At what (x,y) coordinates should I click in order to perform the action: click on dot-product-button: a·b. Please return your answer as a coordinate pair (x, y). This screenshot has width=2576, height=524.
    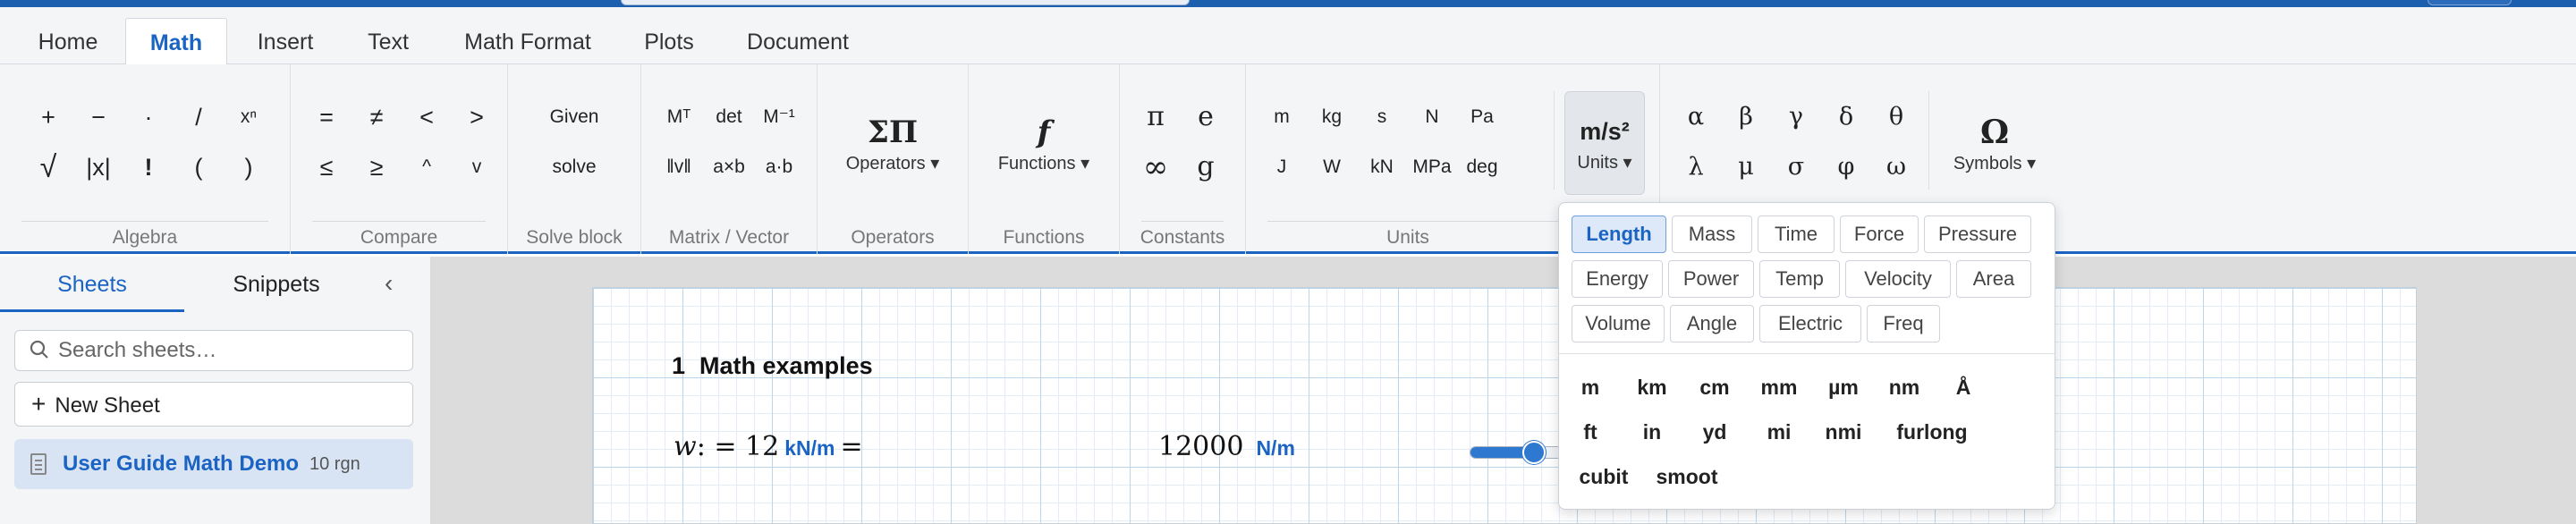
    Looking at the image, I should click on (779, 167).